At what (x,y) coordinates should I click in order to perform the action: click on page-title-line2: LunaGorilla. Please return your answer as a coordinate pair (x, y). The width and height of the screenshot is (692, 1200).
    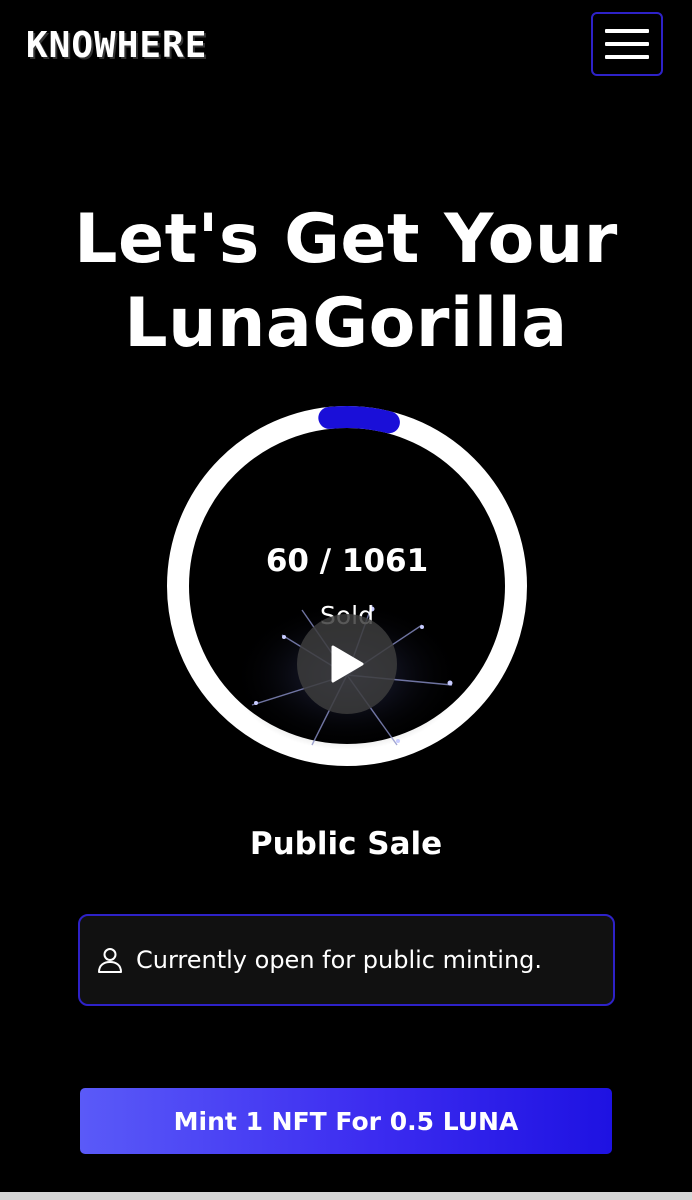
    Looking at the image, I should click on (346, 323).